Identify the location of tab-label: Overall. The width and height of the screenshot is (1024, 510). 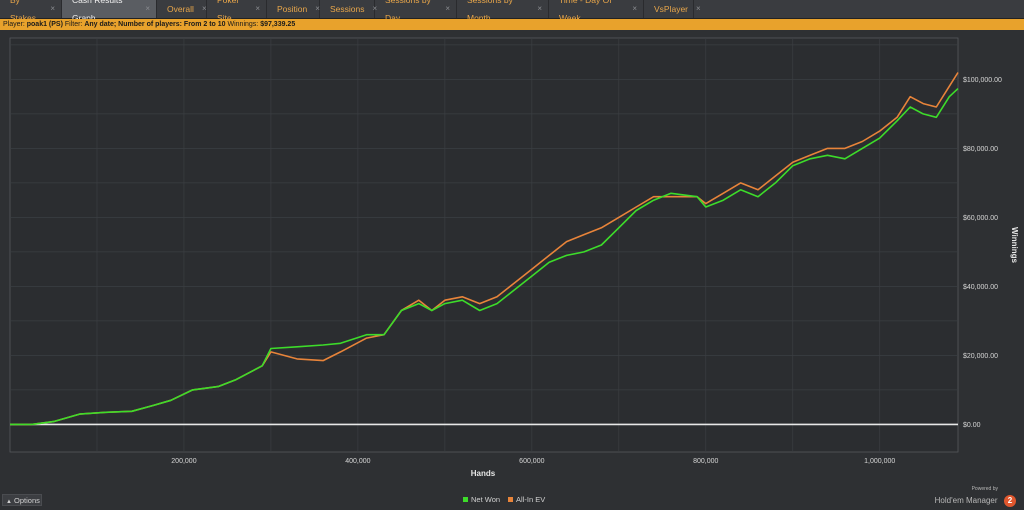
(180, 9).